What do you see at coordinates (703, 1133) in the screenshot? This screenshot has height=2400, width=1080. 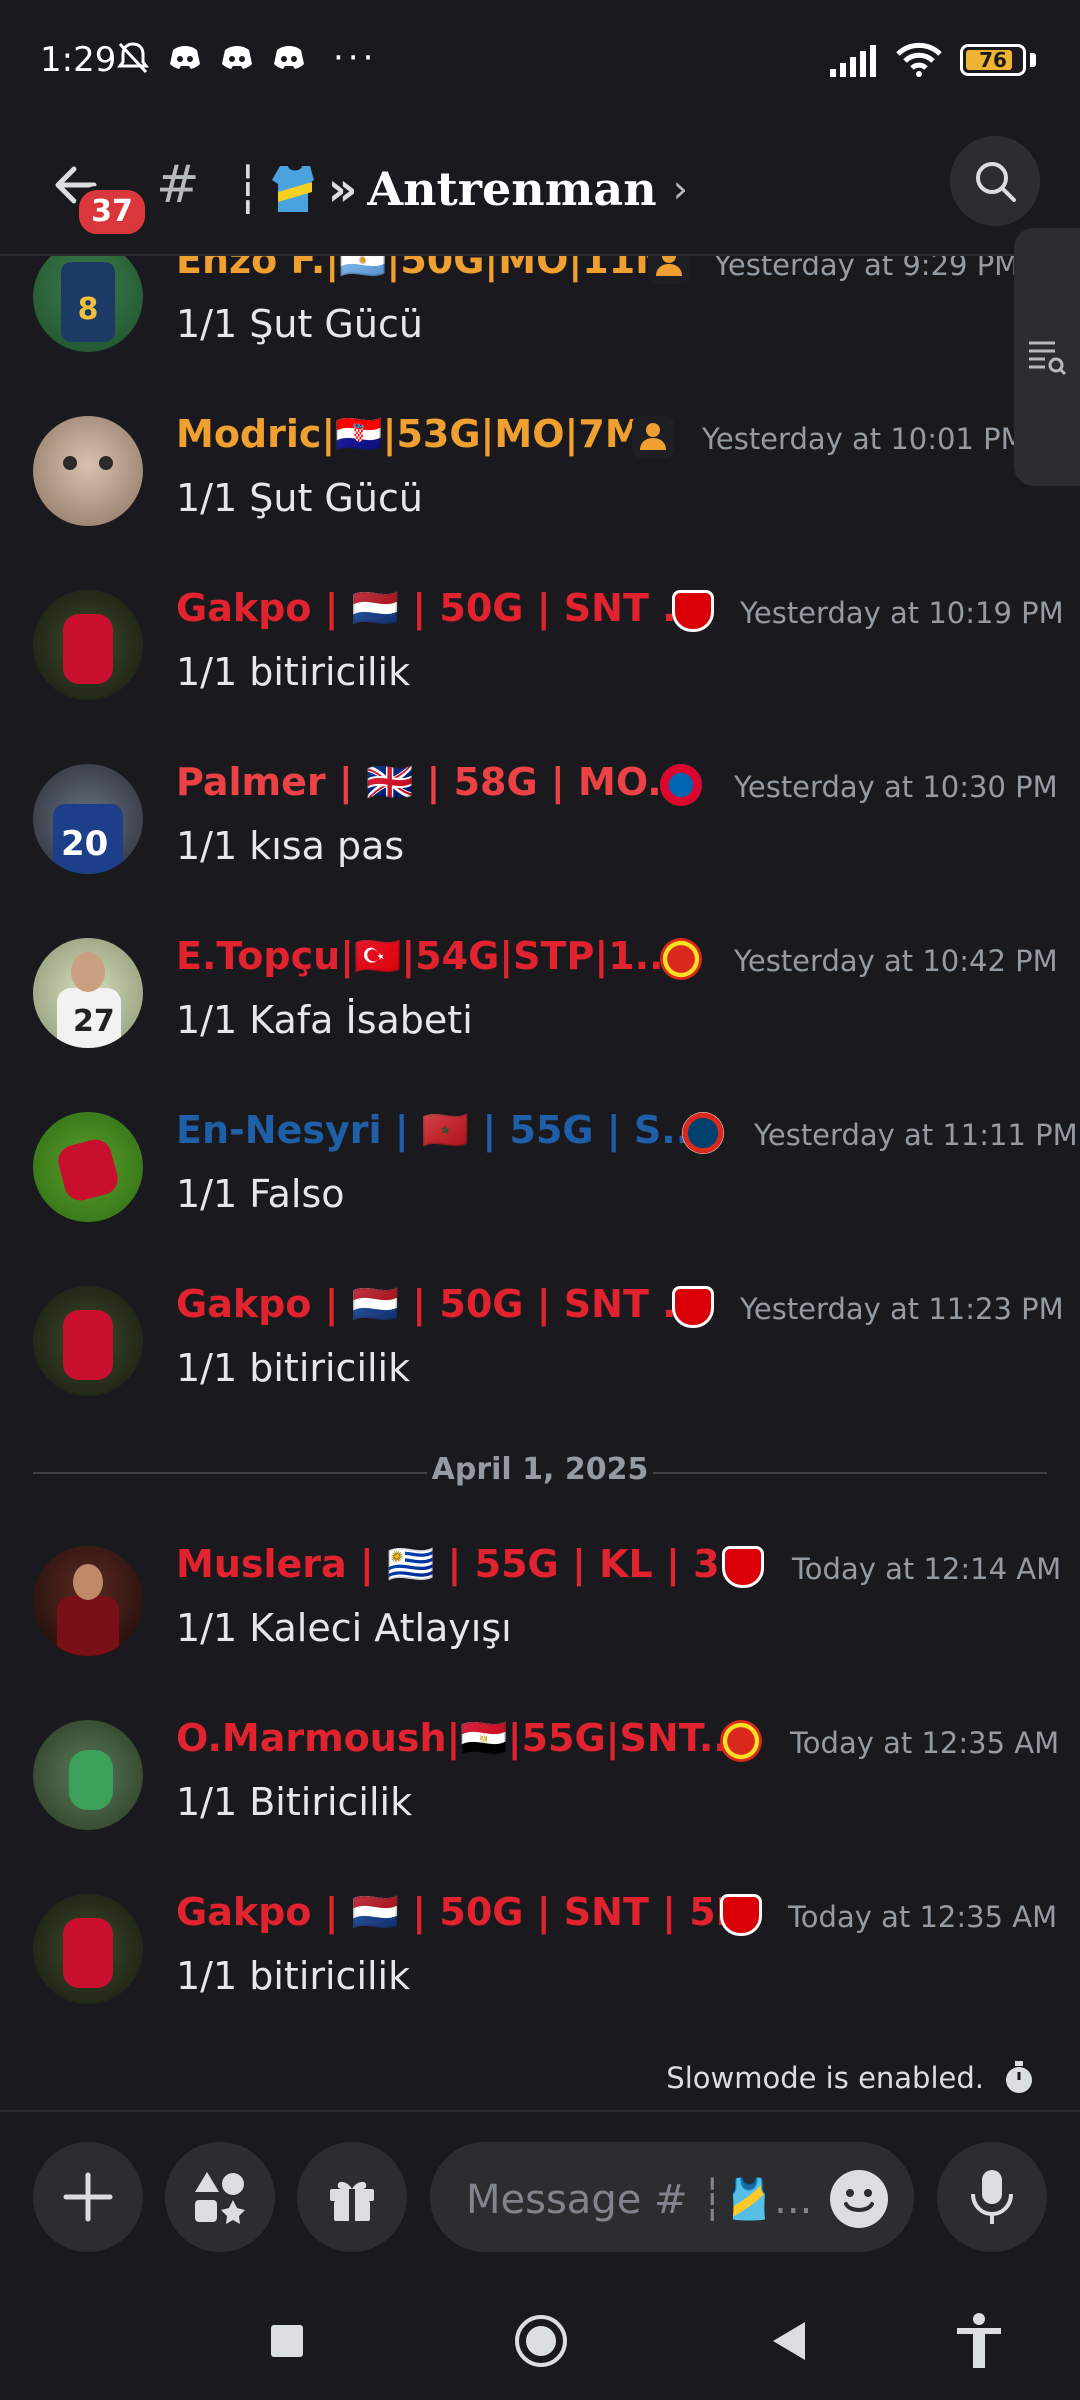 I see `psg-badge-icon` at bounding box center [703, 1133].